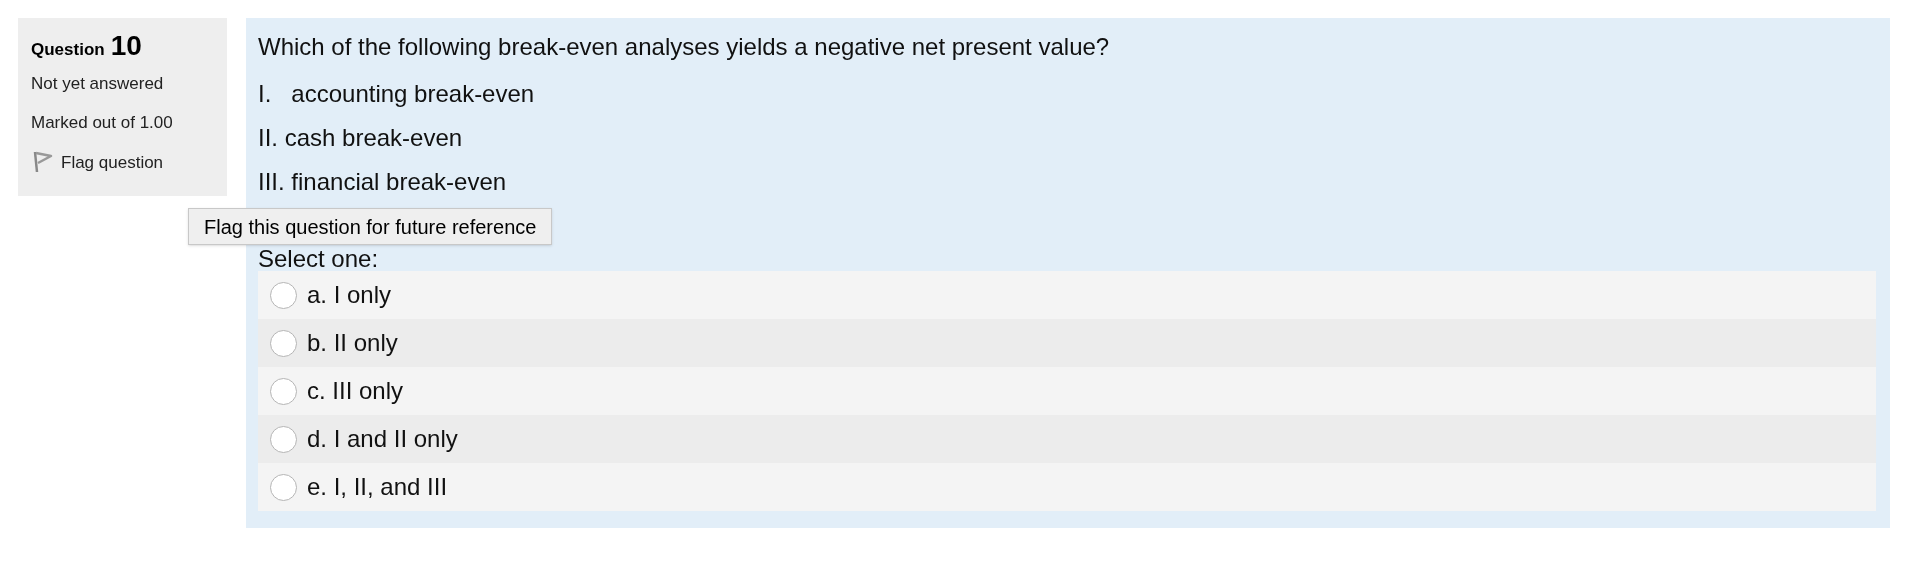 This screenshot has width=1914, height=568. I want to click on option-label: b. II only, so click(352, 343).